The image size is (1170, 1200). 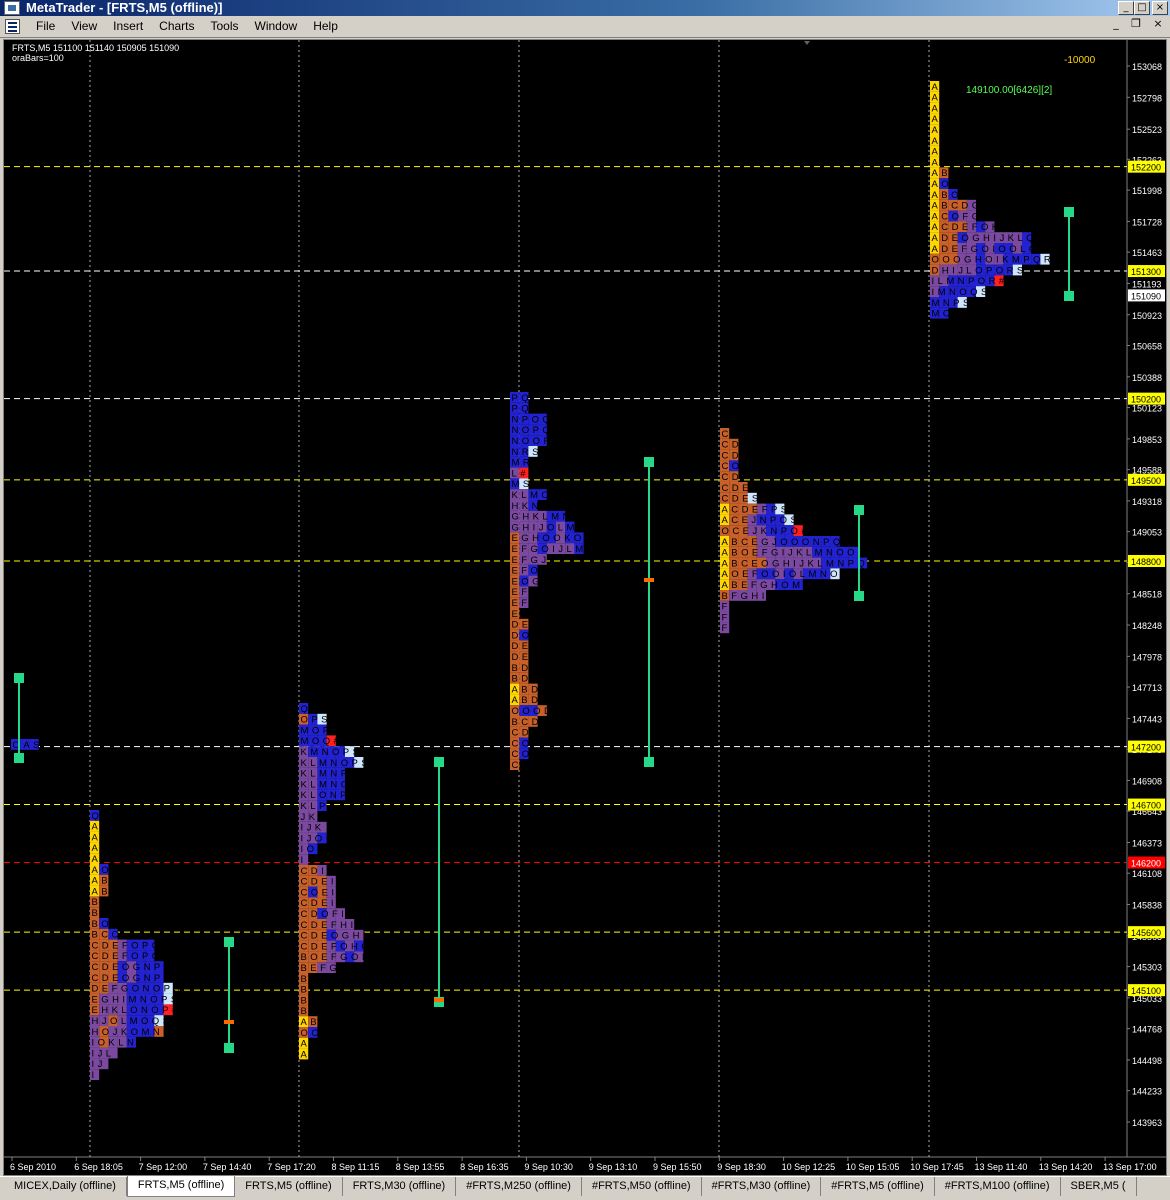 I want to click on profile-row-letters: EGHOOKOO, so click(x=554, y=538).